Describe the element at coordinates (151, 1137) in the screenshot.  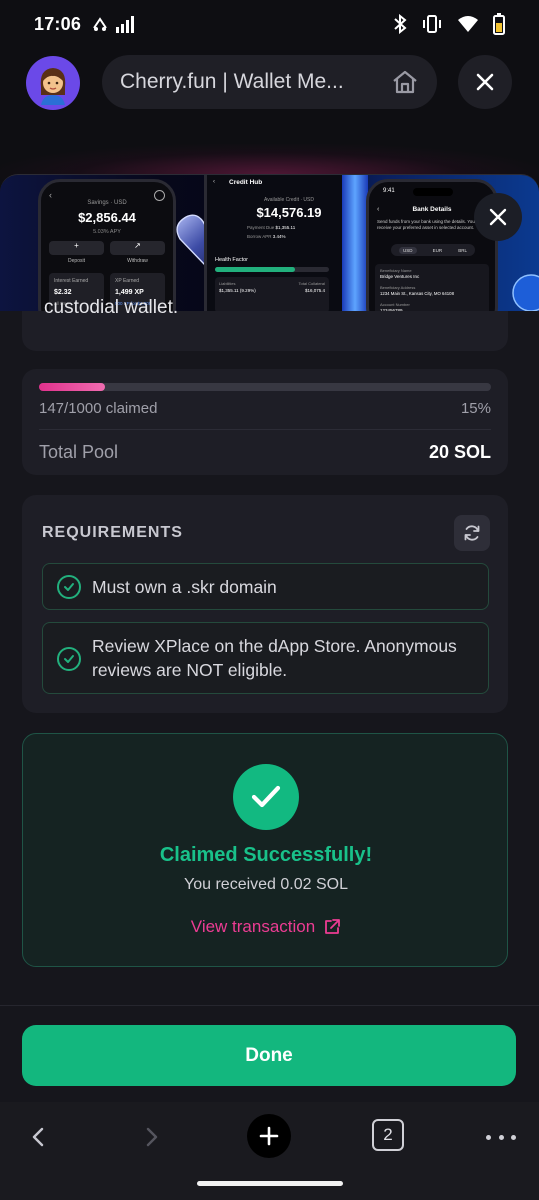
I see `forward-arrow-icon` at that location.